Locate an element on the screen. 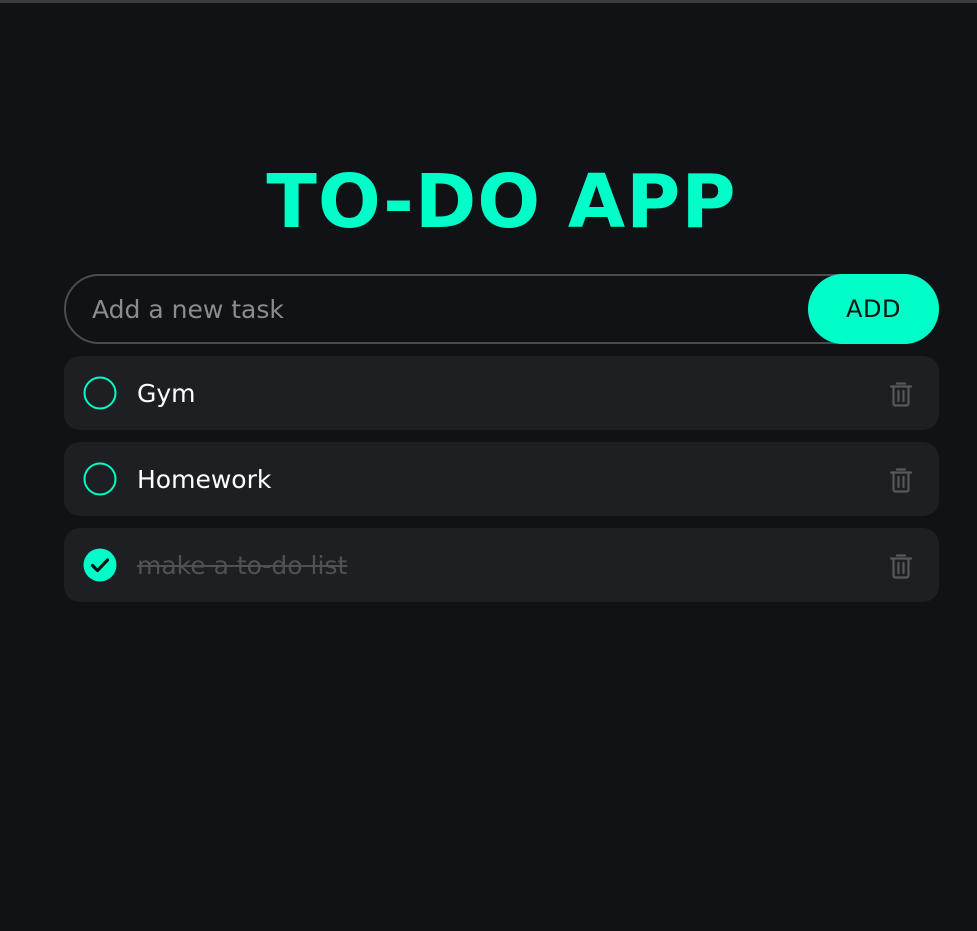  task-text: Homework is located at coordinates (204, 479).